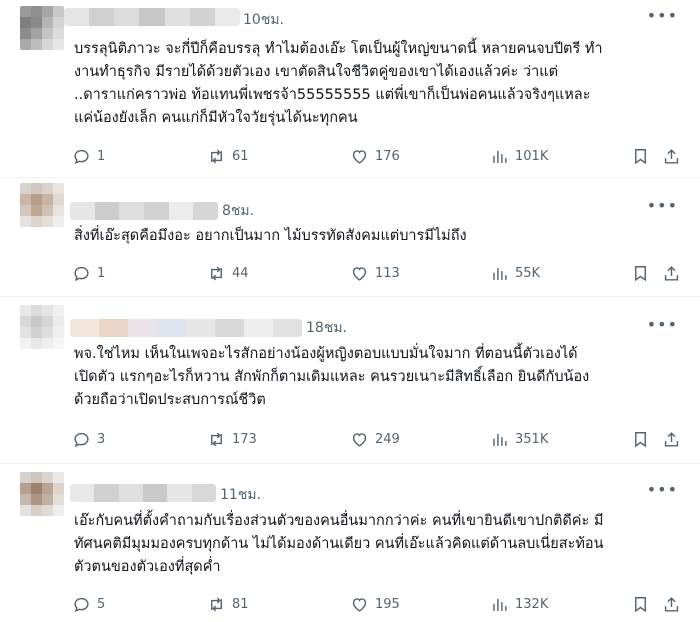  Describe the element at coordinates (240, 604) in the screenshot. I see `repost-count: 81` at that location.